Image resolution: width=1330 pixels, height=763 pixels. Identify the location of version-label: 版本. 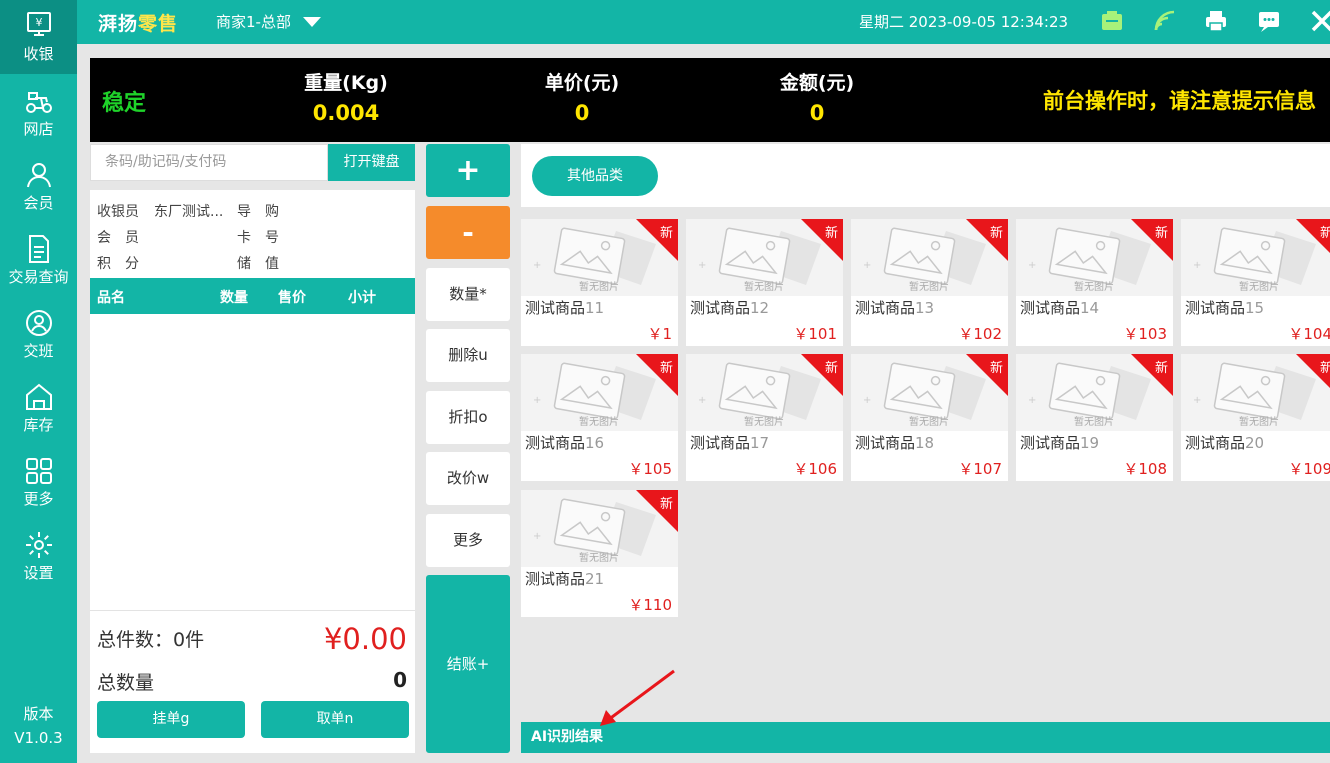
(38, 714).